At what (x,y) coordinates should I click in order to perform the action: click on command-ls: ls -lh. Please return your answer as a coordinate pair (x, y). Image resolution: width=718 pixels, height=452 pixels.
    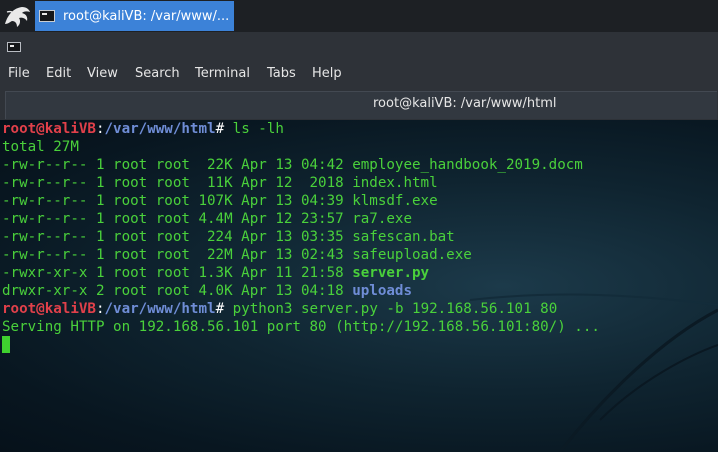
    Looking at the image, I should click on (258, 129).